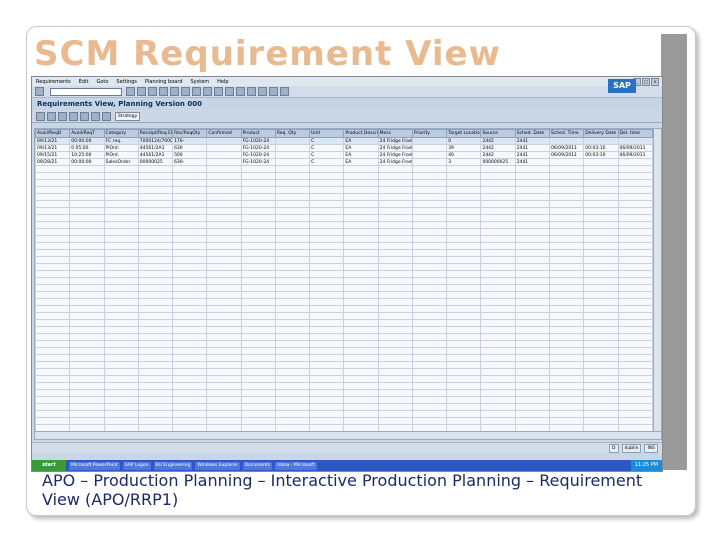 The image size is (720, 540). I want to click on close-icon: ×, so click(655, 82).